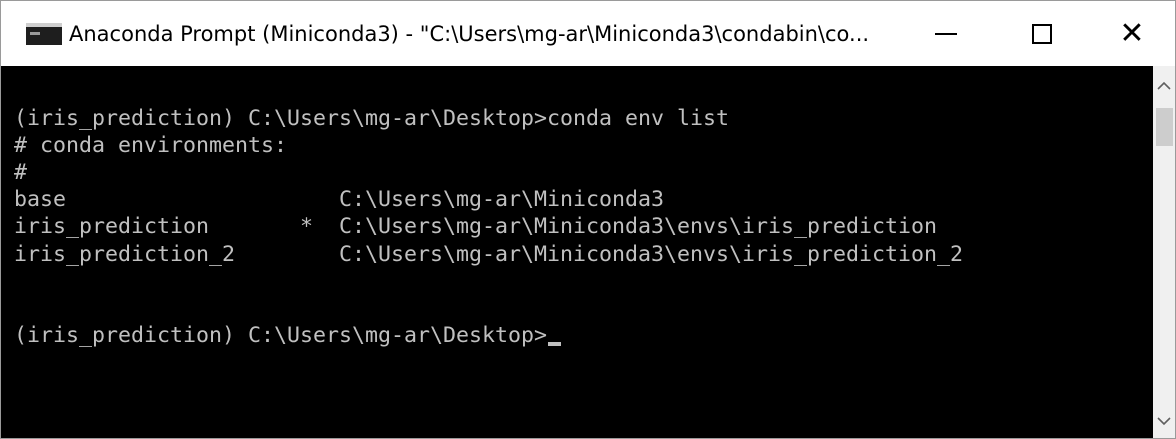  I want to click on scroll-down-arrow-icon, so click(1164, 421).